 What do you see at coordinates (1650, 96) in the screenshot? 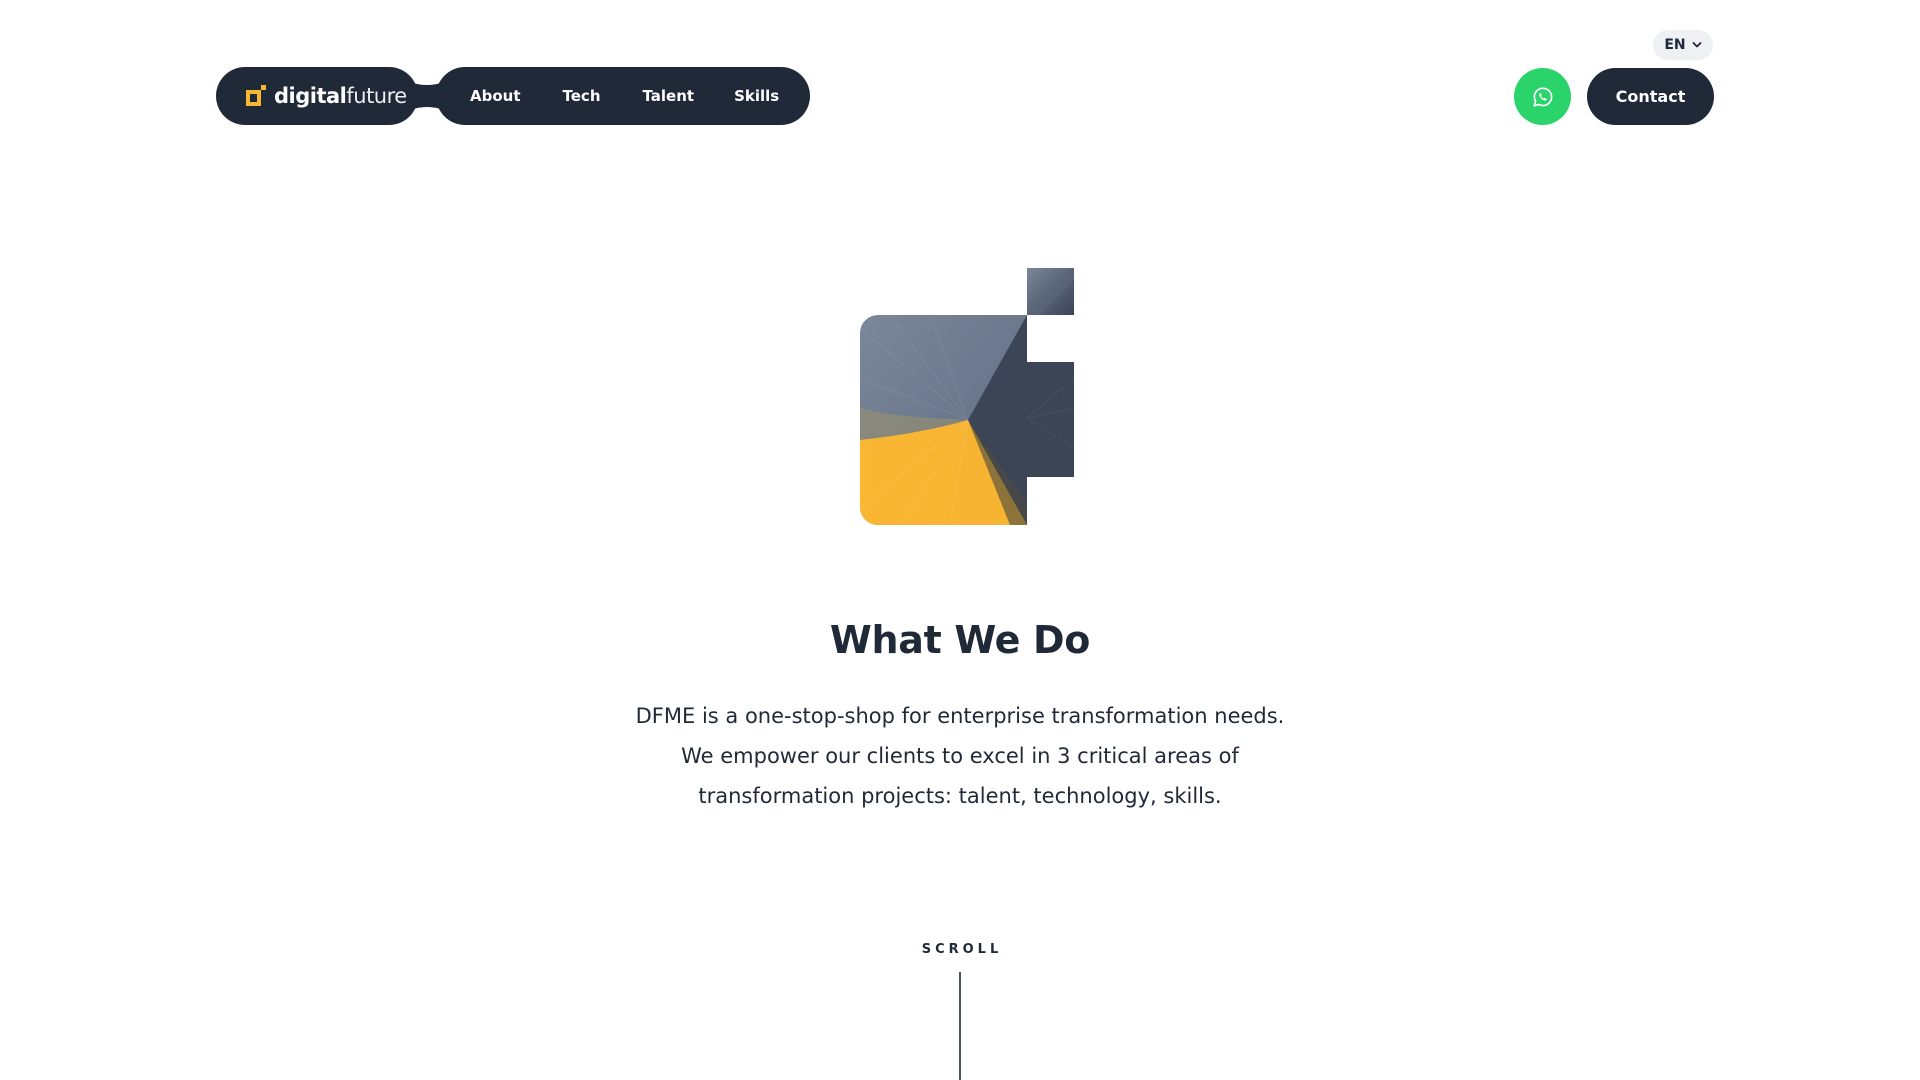
I see `contact-button: Contact` at bounding box center [1650, 96].